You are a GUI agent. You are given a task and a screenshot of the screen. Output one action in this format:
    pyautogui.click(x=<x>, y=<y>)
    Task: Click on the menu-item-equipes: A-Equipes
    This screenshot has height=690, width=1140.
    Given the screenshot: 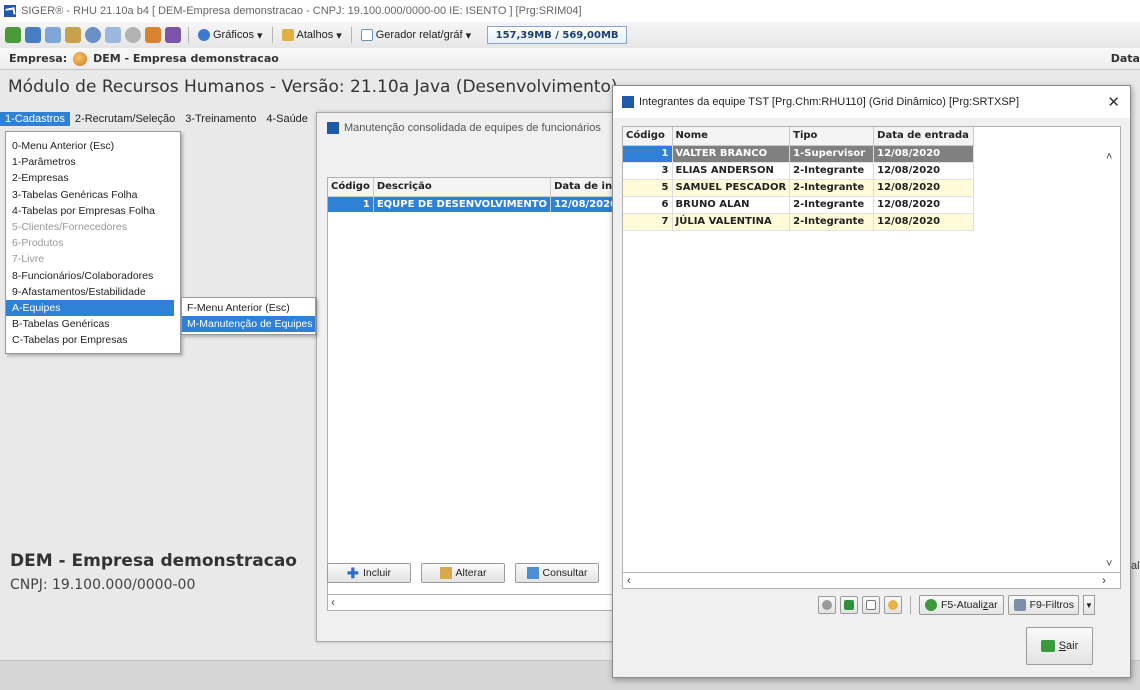 What is the action you would take?
    pyautogui.click(x=90, y=308)
    